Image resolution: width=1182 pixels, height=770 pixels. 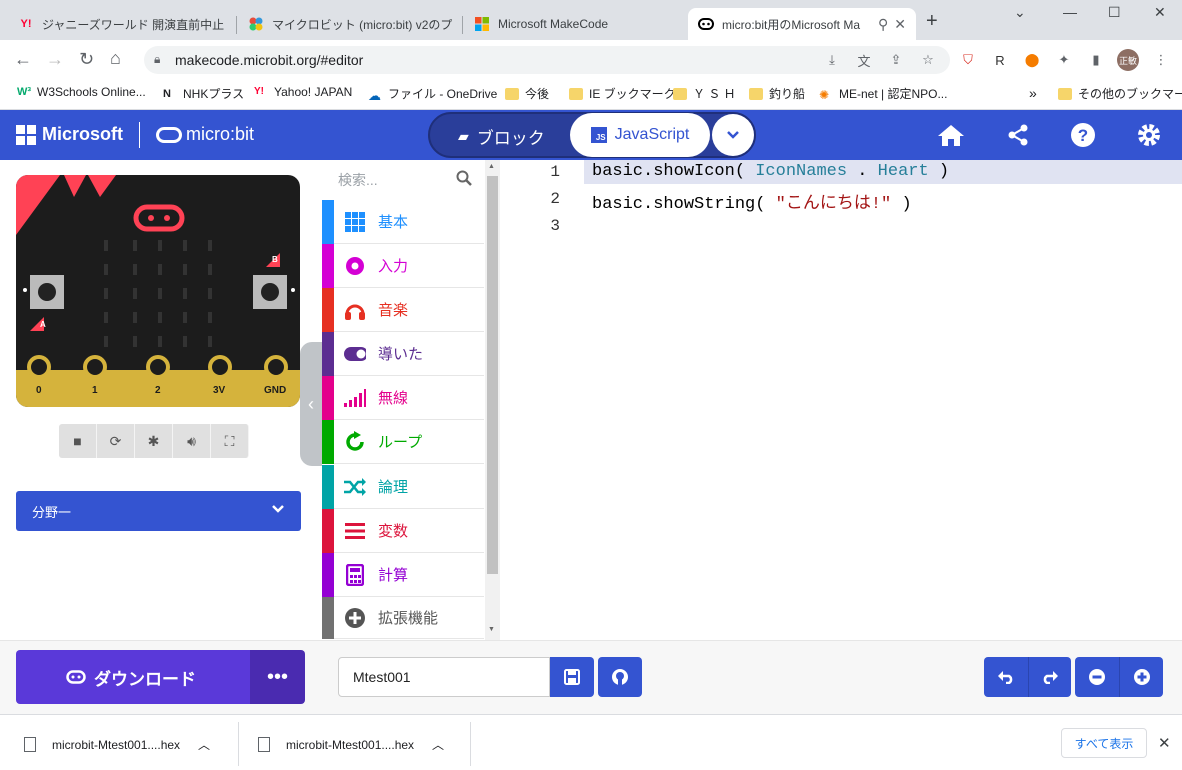 I want to click on download-more-button: •••, so click(x=277, y=677).